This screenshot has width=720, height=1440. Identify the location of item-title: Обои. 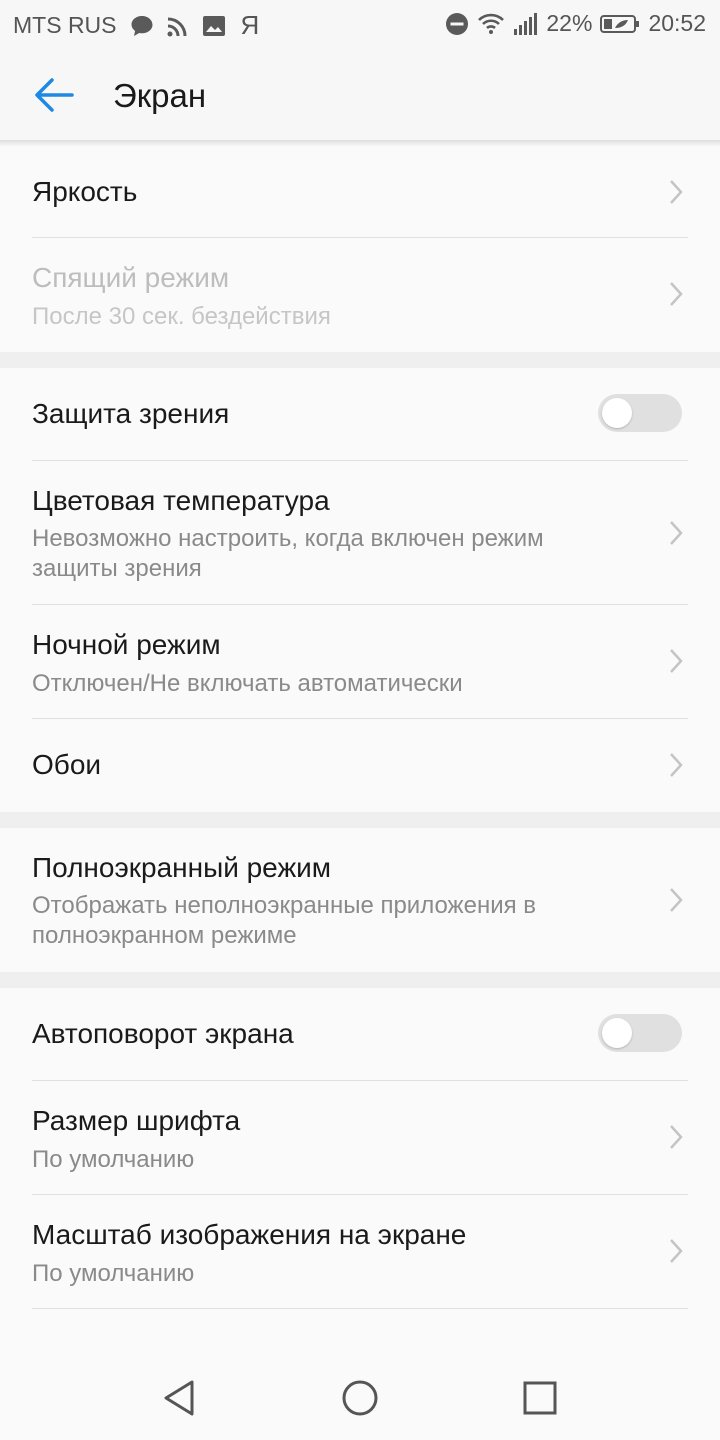
(67, 764).